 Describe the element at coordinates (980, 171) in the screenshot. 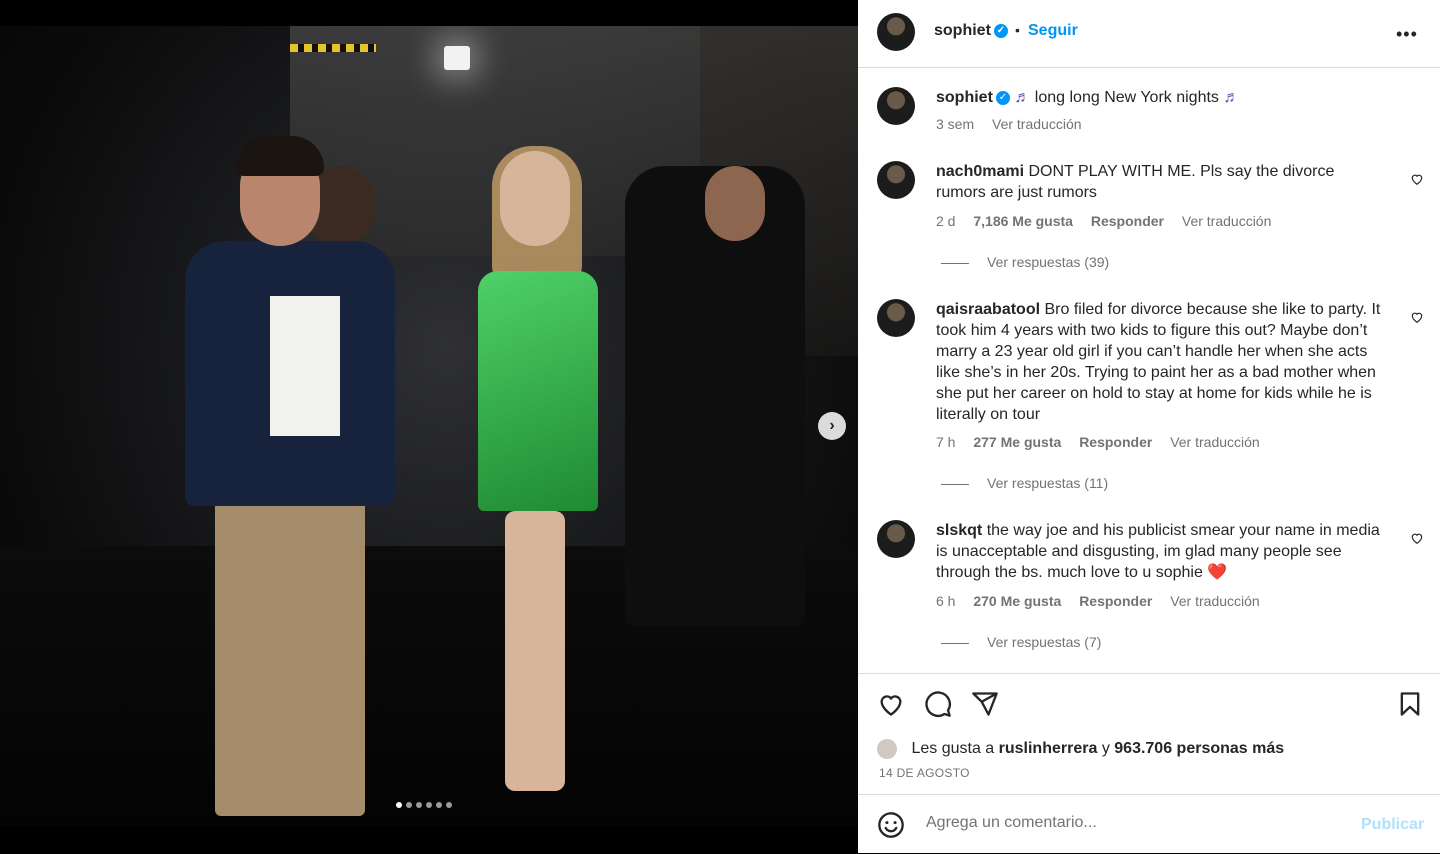

I see `comment-username: nach0mami` at that location.